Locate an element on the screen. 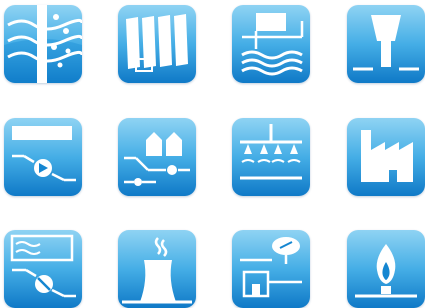 Image resolution: width=425 pixels, height=308 pixels. cooling-tower-tile is located at coordinates (386, 44).